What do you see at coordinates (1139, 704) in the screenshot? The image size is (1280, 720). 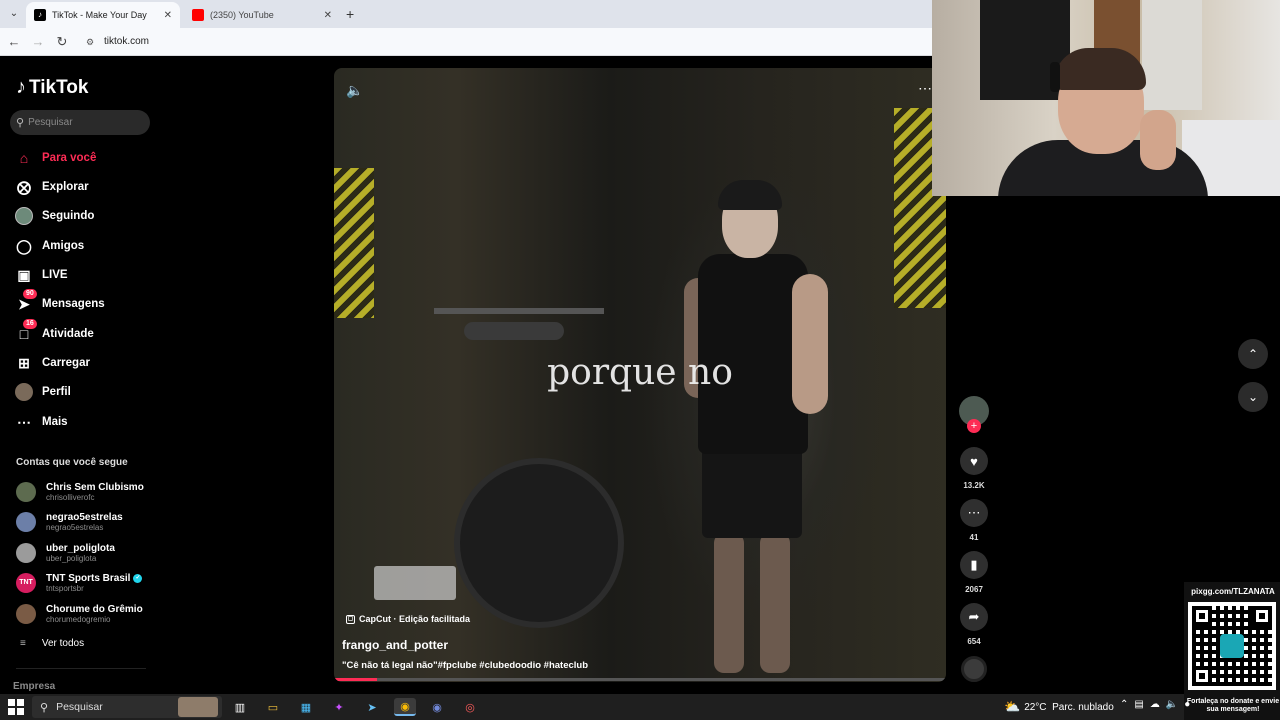 I see `network-icon: ▤` at bounding box center [1139, 704].